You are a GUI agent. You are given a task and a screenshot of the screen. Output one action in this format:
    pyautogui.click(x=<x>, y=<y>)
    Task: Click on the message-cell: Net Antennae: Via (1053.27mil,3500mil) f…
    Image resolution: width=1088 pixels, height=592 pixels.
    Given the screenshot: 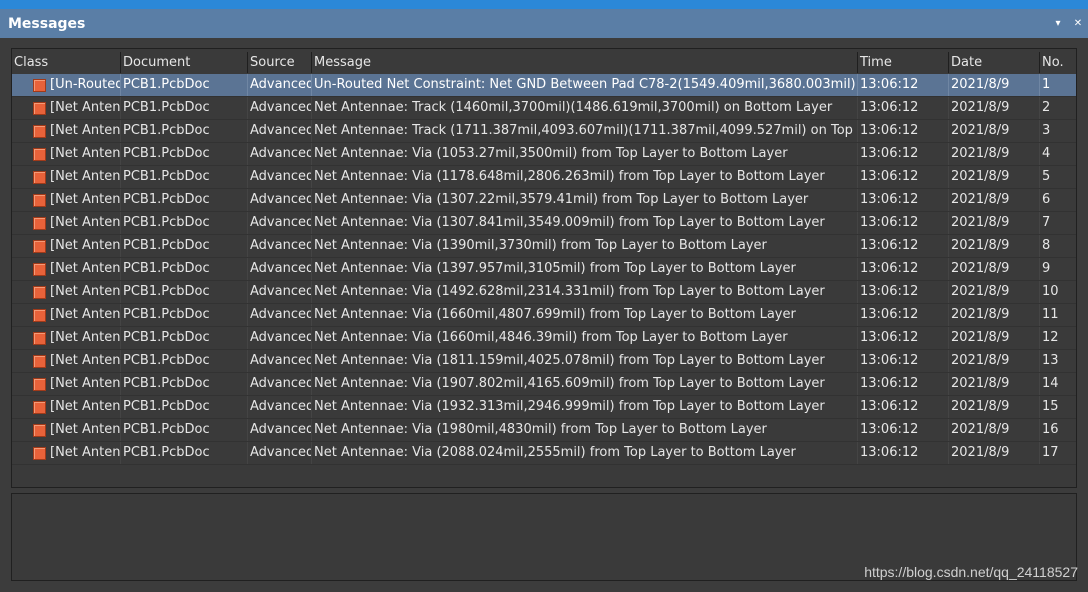 What is the action you would take?
    pyautogui.click(x=585, y=154)
    